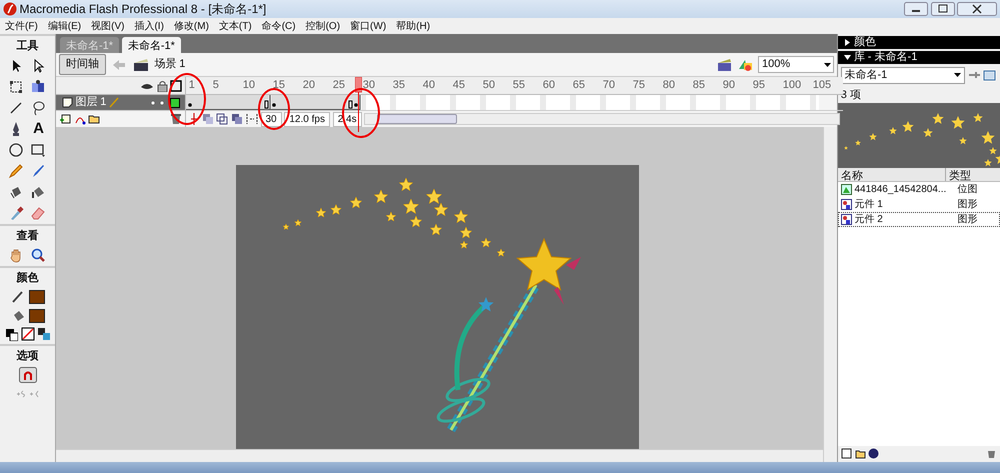 Image resolution: width=1000 pixels, height=473 pixels. Describe the element at coordinates (919, 42) in the screenshot. I see `panel-header: 颜色` at that location.